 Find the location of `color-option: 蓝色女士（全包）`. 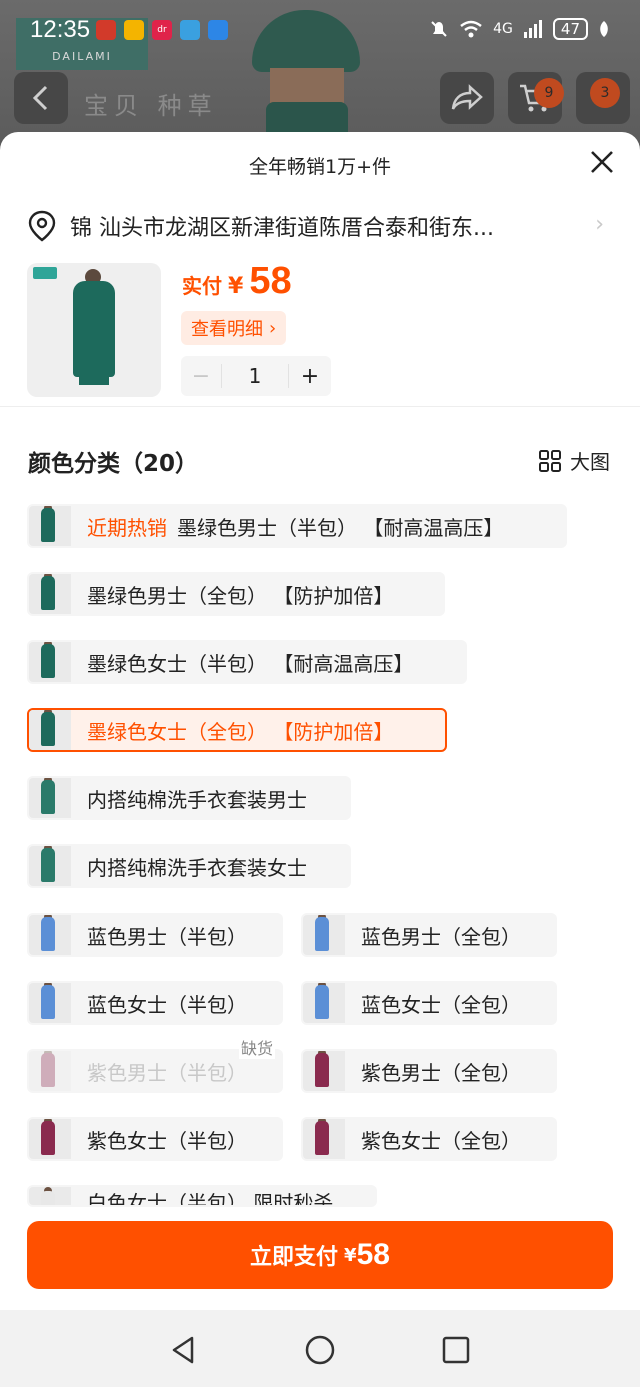

color-option: 蓝色女士（全包） is located at coordinates (429, 1003).